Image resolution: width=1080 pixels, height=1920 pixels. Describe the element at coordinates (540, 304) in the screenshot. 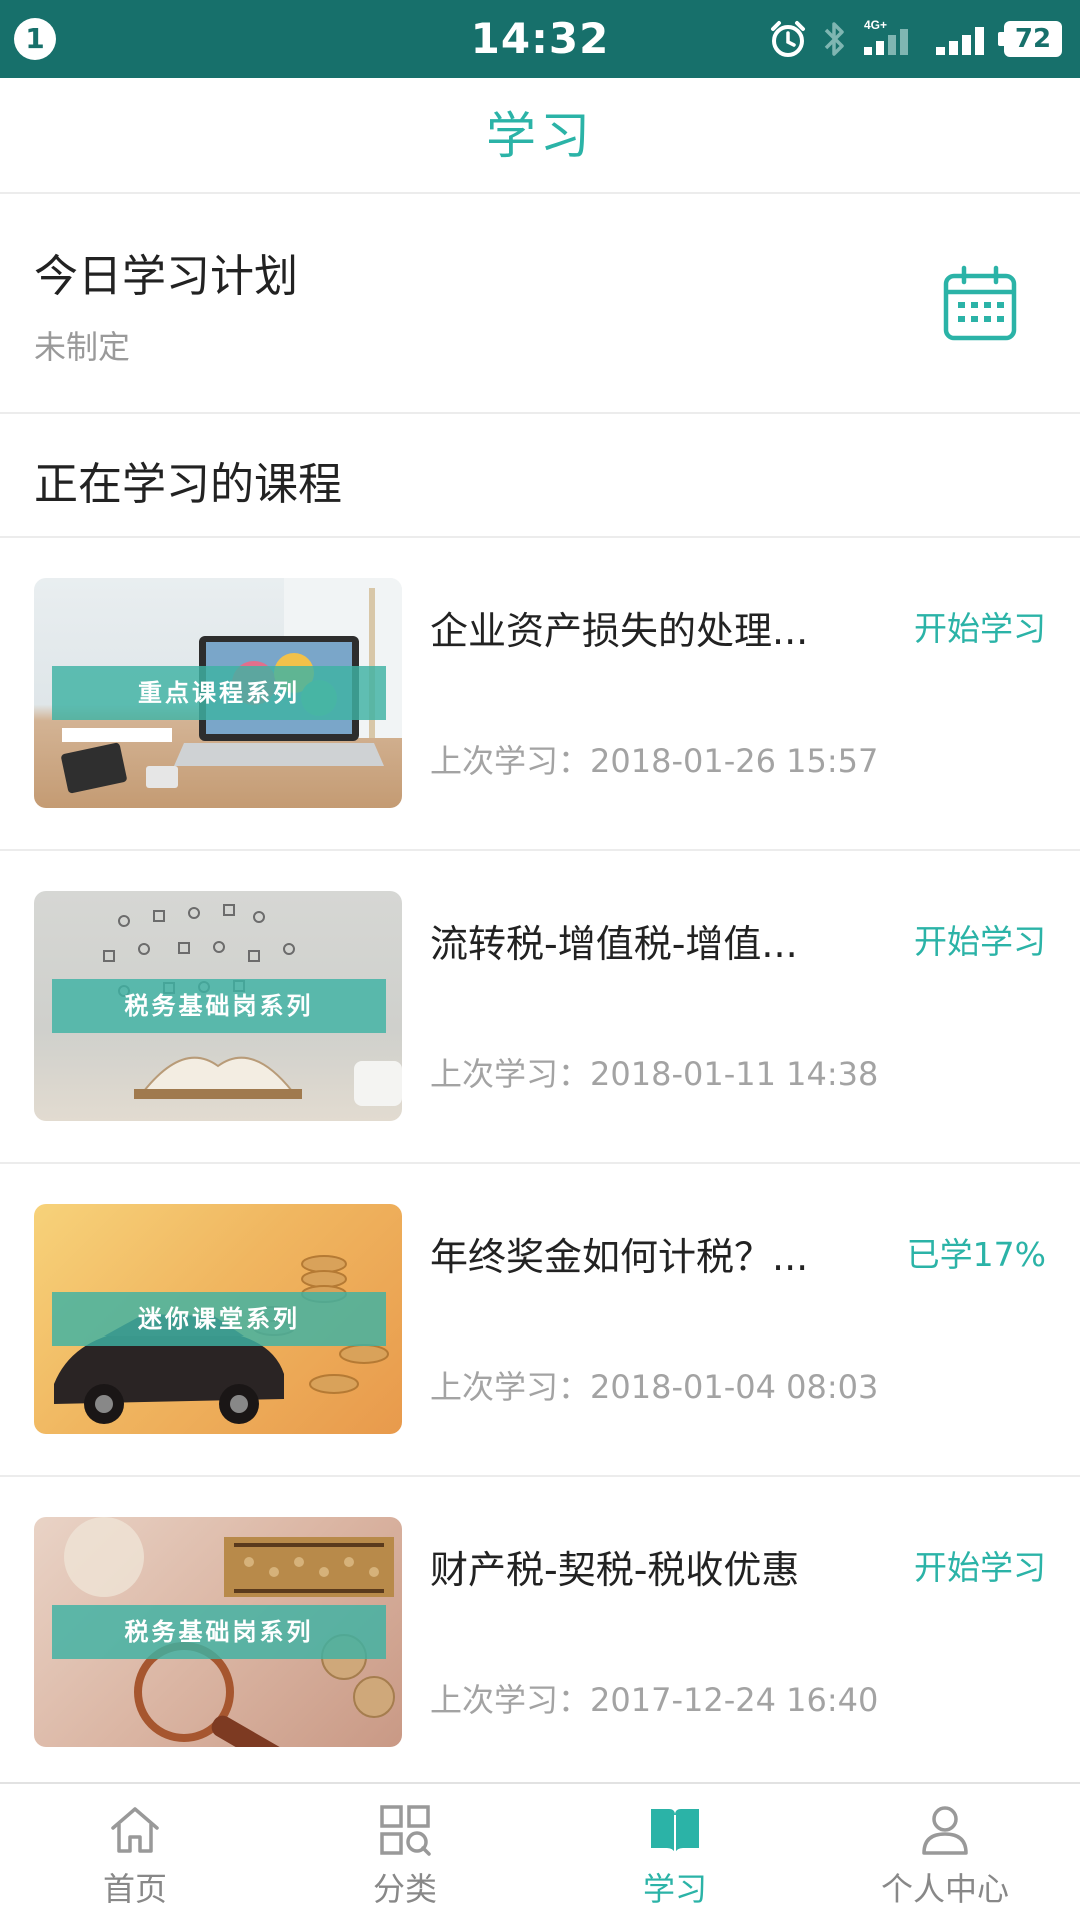

I see `today-plan-card: 今日学习计划 未制定` at that location.